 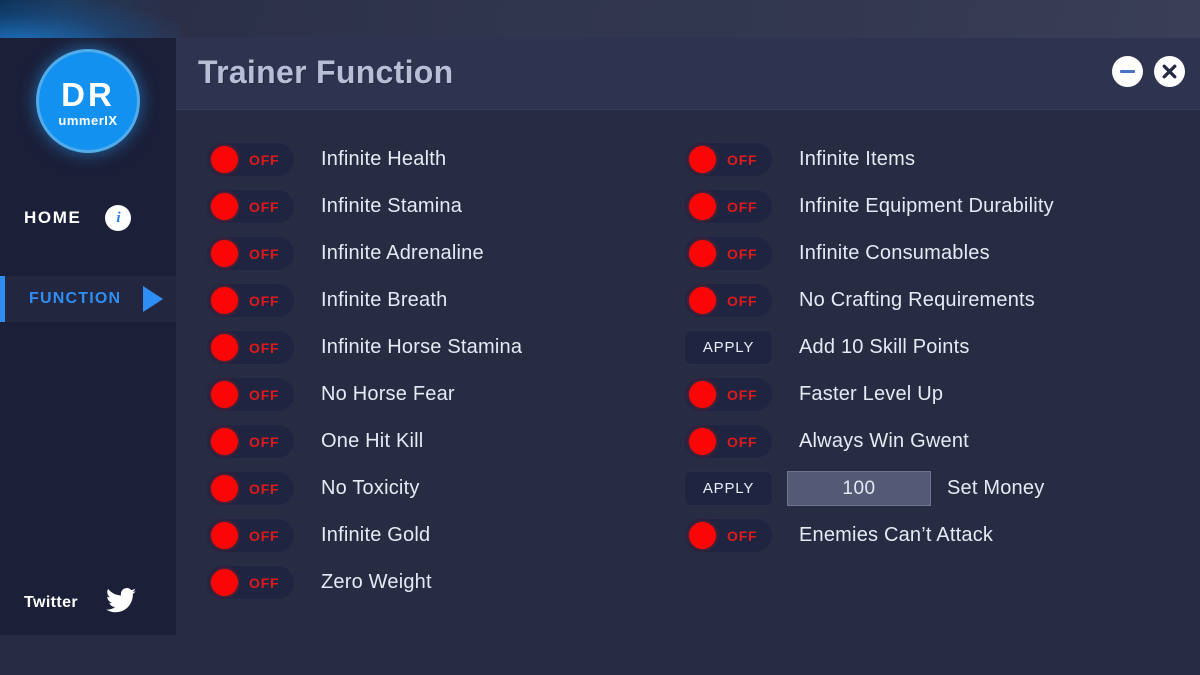 What do you see at coordinates (441, 582) in the screenshot?
I see `cheat-row: OFF Zero Weight` at bounding box center [441, 582].